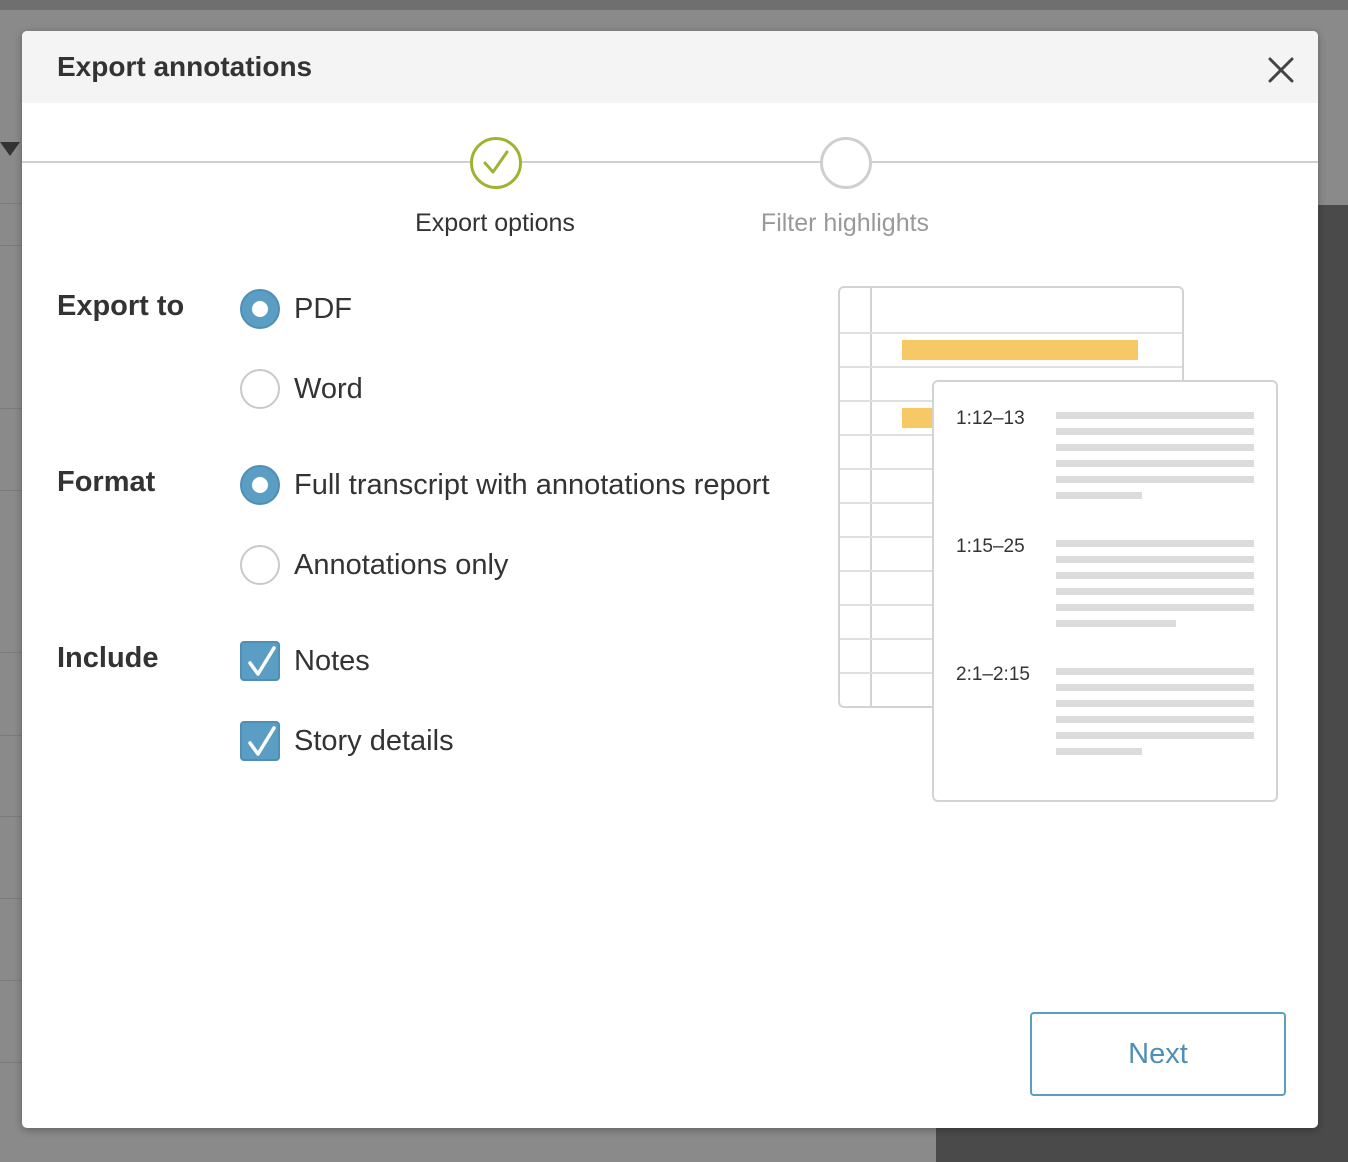 The height and width of the screenshot is (1162, 1348). Describe the element at coordinates (401, 564) in the screenshot. I see `annotations-only-label: Annotations only` at that location.